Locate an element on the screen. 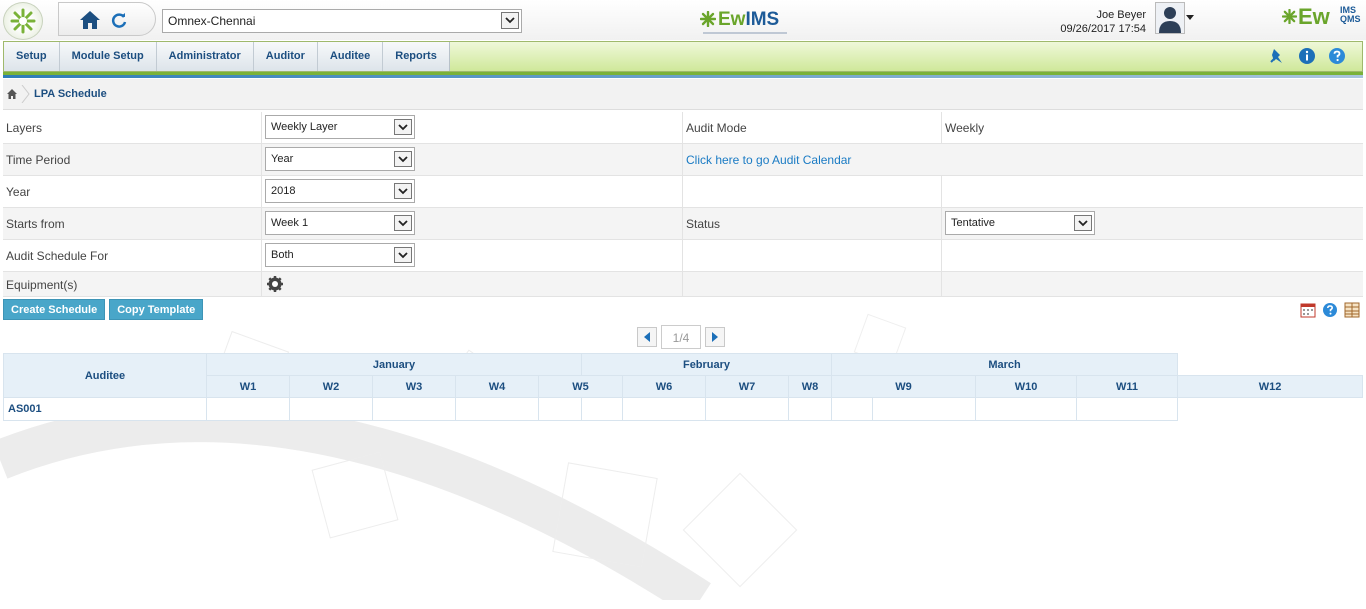 The height and width of the screenshot is (609, 1366). week-header: W1 is located at coordinates (248, 386).